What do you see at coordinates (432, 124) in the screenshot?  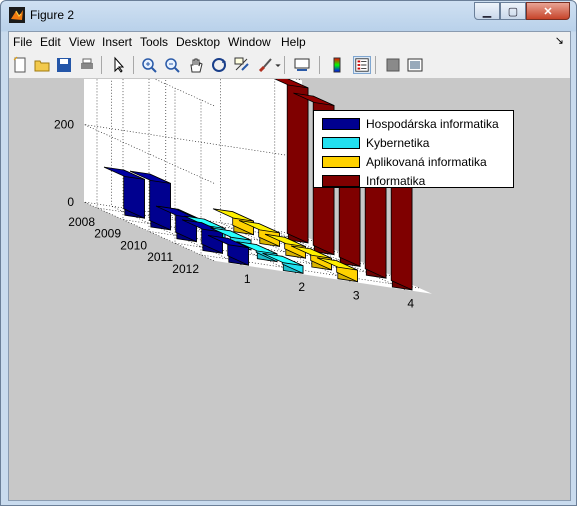 I see `legend-label: Hospodárska informatika` at bounding box center [432, 124].